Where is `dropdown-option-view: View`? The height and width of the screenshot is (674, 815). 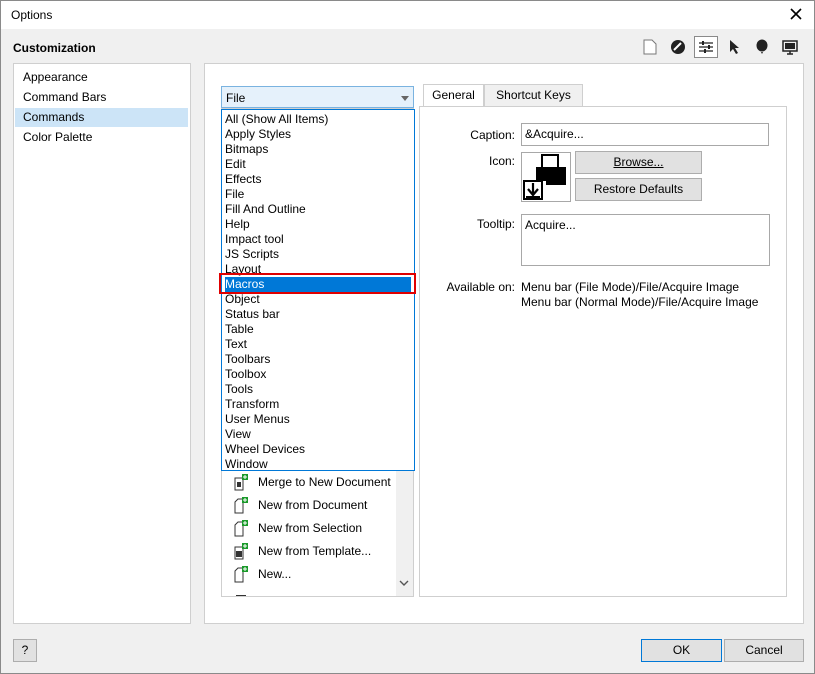
dropdown-option-view: View is located at coordinates (318, 434).